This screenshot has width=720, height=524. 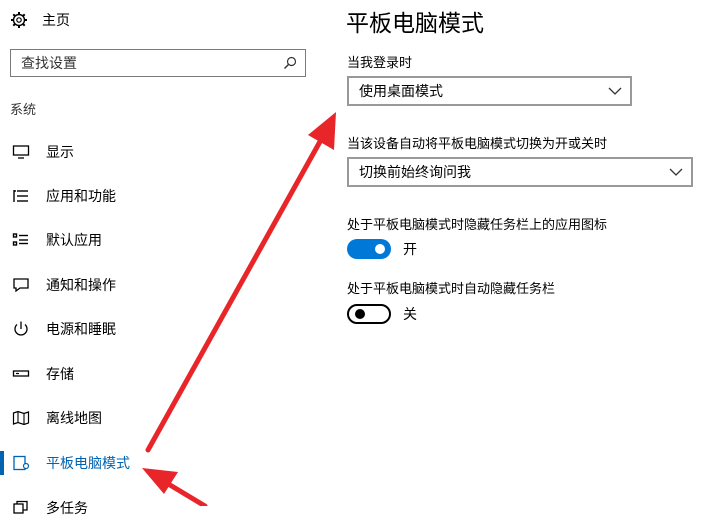 What do you see at coordinates (290, 62) in the screenshot?
I see `search-icon` at bounding box center [290, 62].